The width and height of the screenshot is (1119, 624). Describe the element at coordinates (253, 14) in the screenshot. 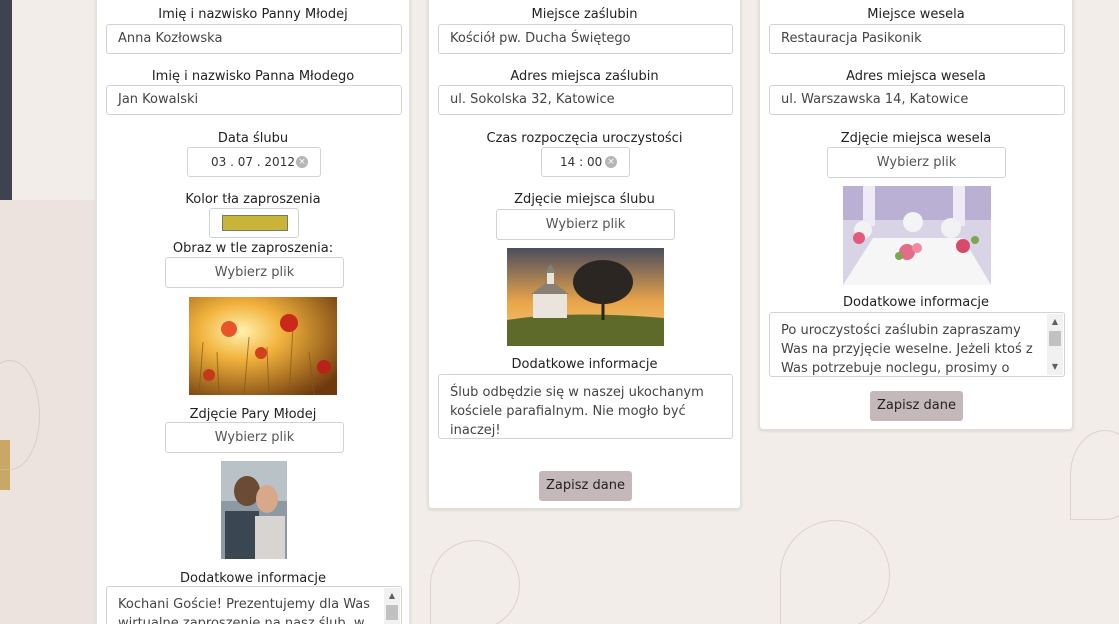

I see `bride-name-label: Imię i nazwisko Panny Młodej` at that location.